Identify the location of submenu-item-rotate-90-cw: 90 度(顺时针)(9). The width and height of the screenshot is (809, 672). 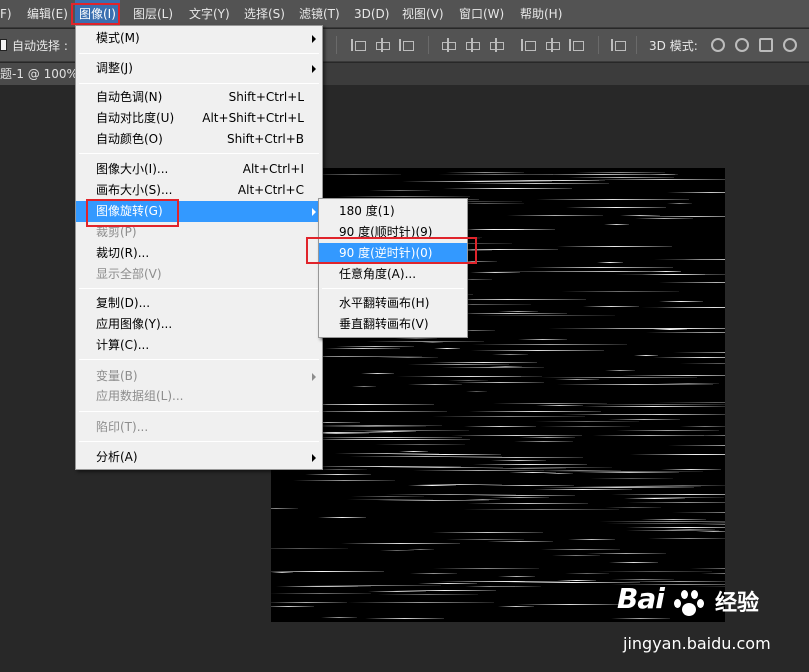
(393, 232).